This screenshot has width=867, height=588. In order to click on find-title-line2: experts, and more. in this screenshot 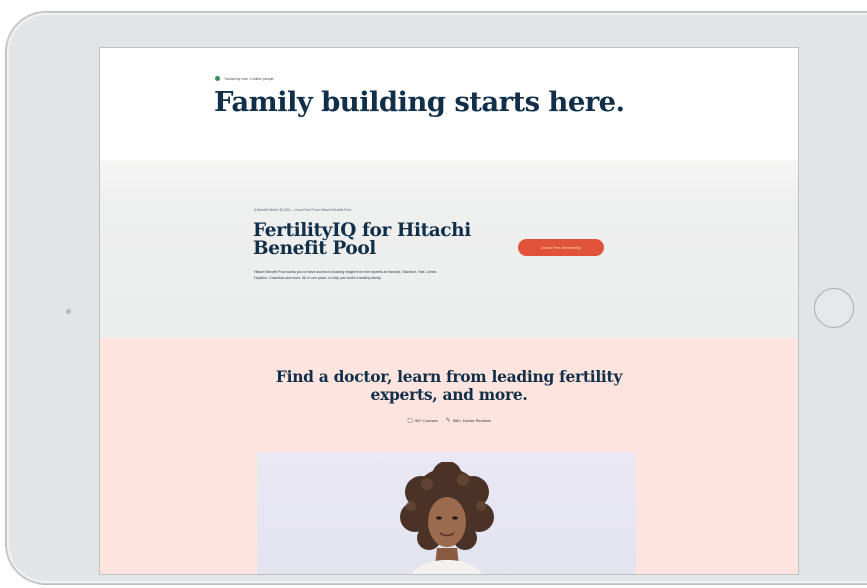, I will do `click(449, 394)`.